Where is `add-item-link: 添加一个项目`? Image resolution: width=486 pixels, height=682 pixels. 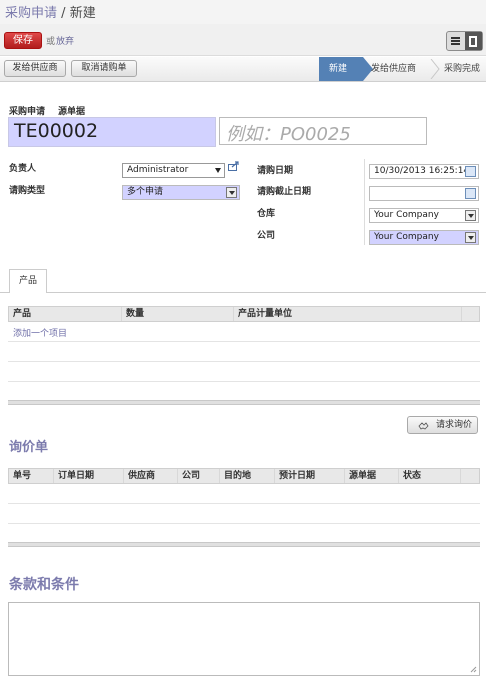 add-item-link: 添加一个项目 is located at coordinates (40, 332).